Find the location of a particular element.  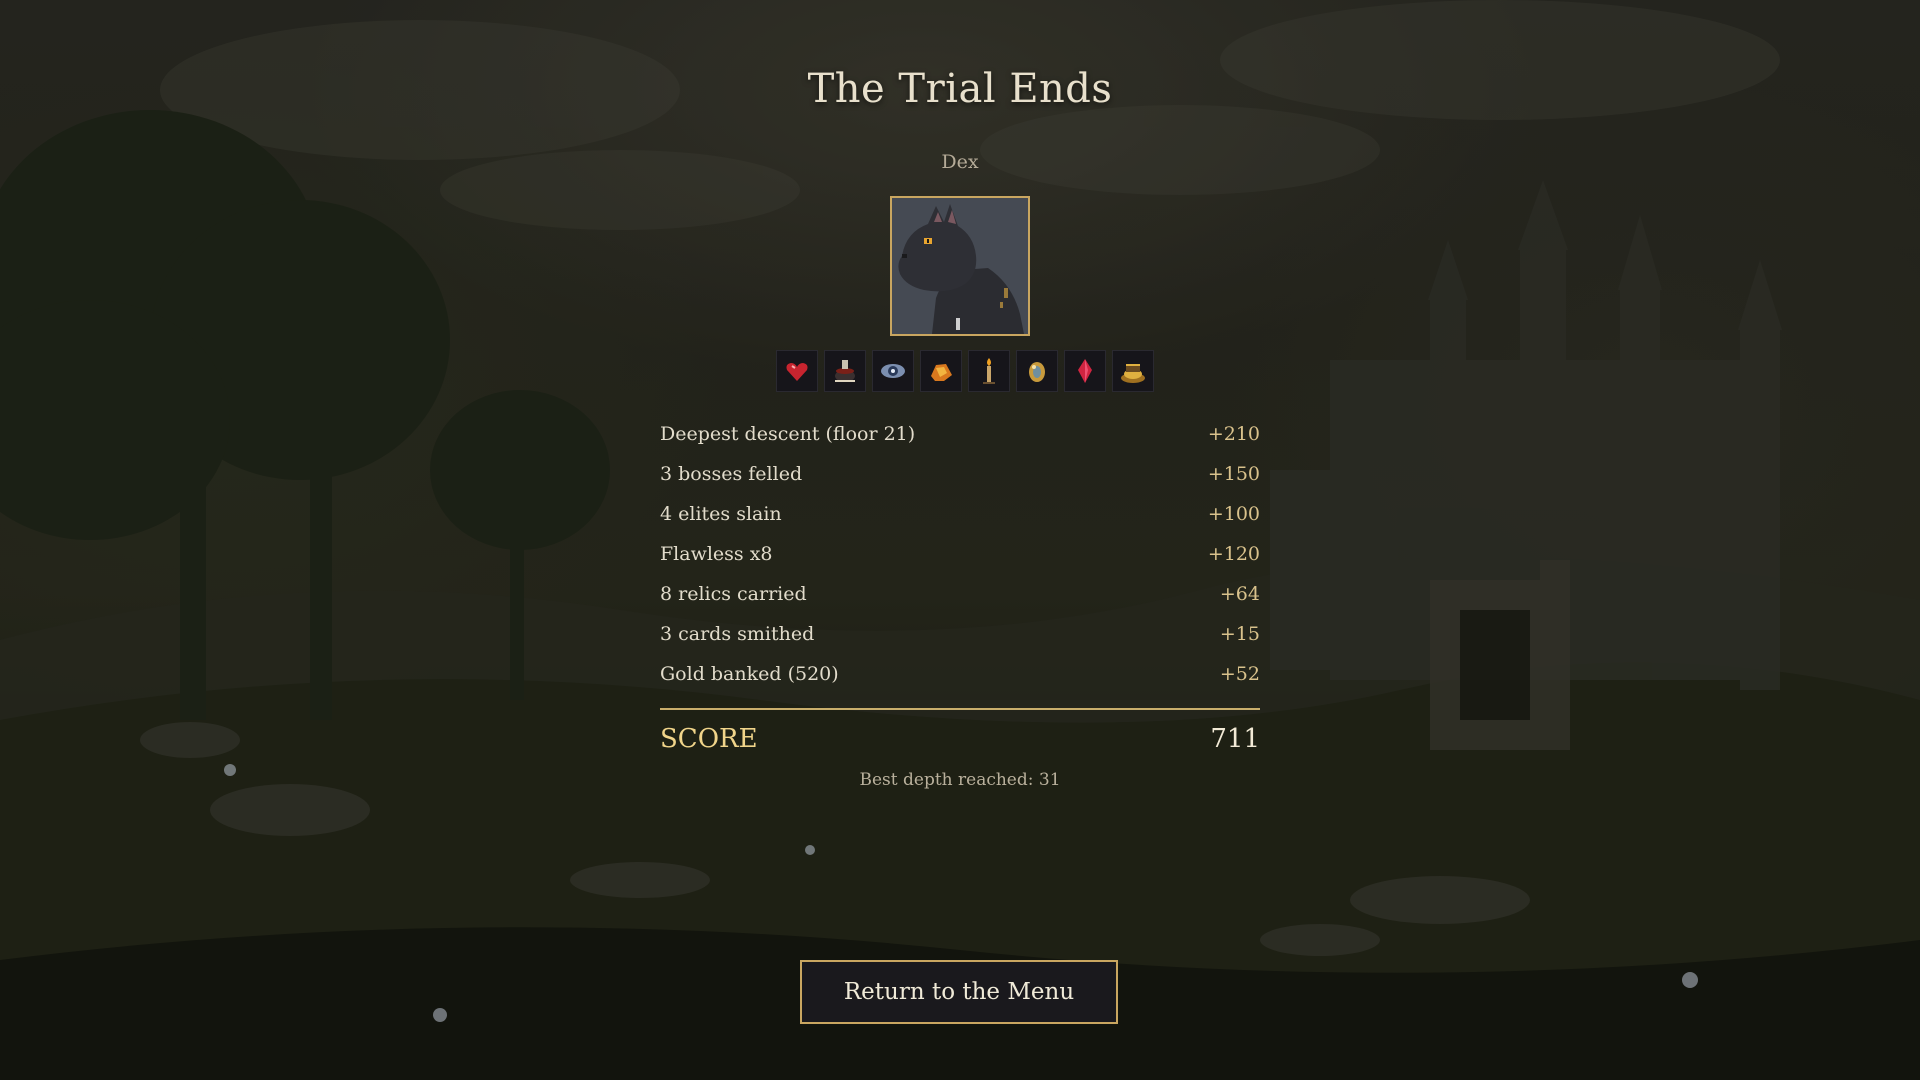

breakdown-label: Gold banked (520) is located at coordinates (749, 674).